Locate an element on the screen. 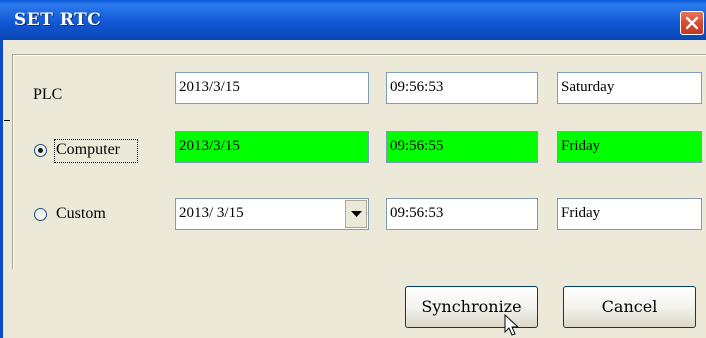  plc-label: PLC is located at coordinates (48, 94).